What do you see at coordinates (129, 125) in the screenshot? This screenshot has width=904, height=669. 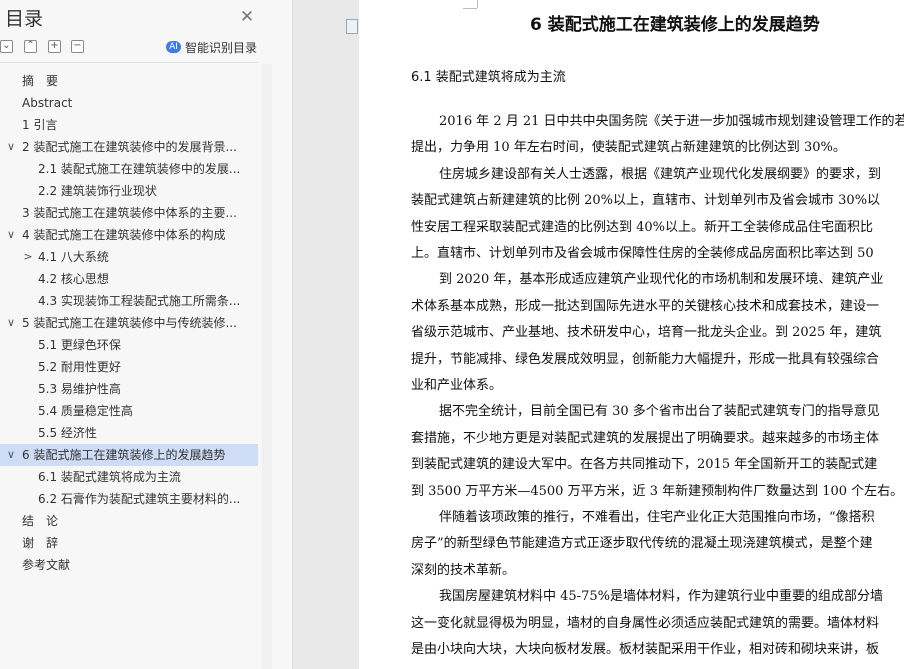 I see `toc-item: 1 引言` at bounding box center [129, 125].